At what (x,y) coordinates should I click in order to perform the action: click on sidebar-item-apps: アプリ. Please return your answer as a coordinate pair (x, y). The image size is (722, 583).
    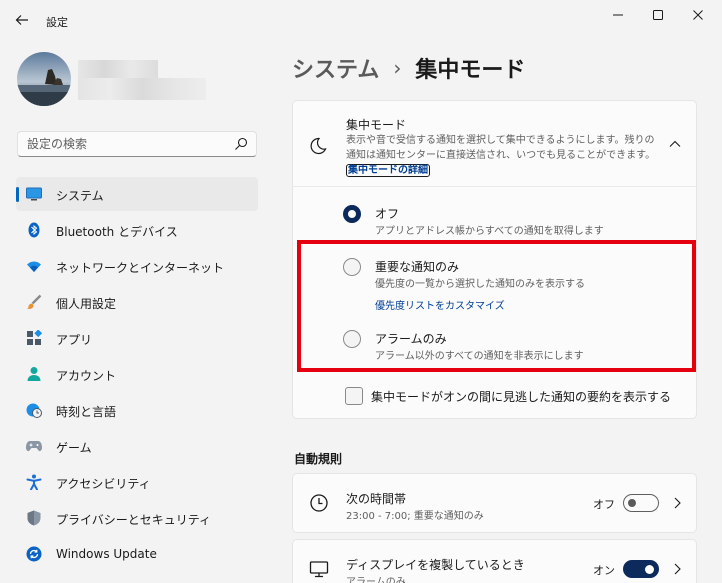
    Looking at the image, I should click on (137, 338).